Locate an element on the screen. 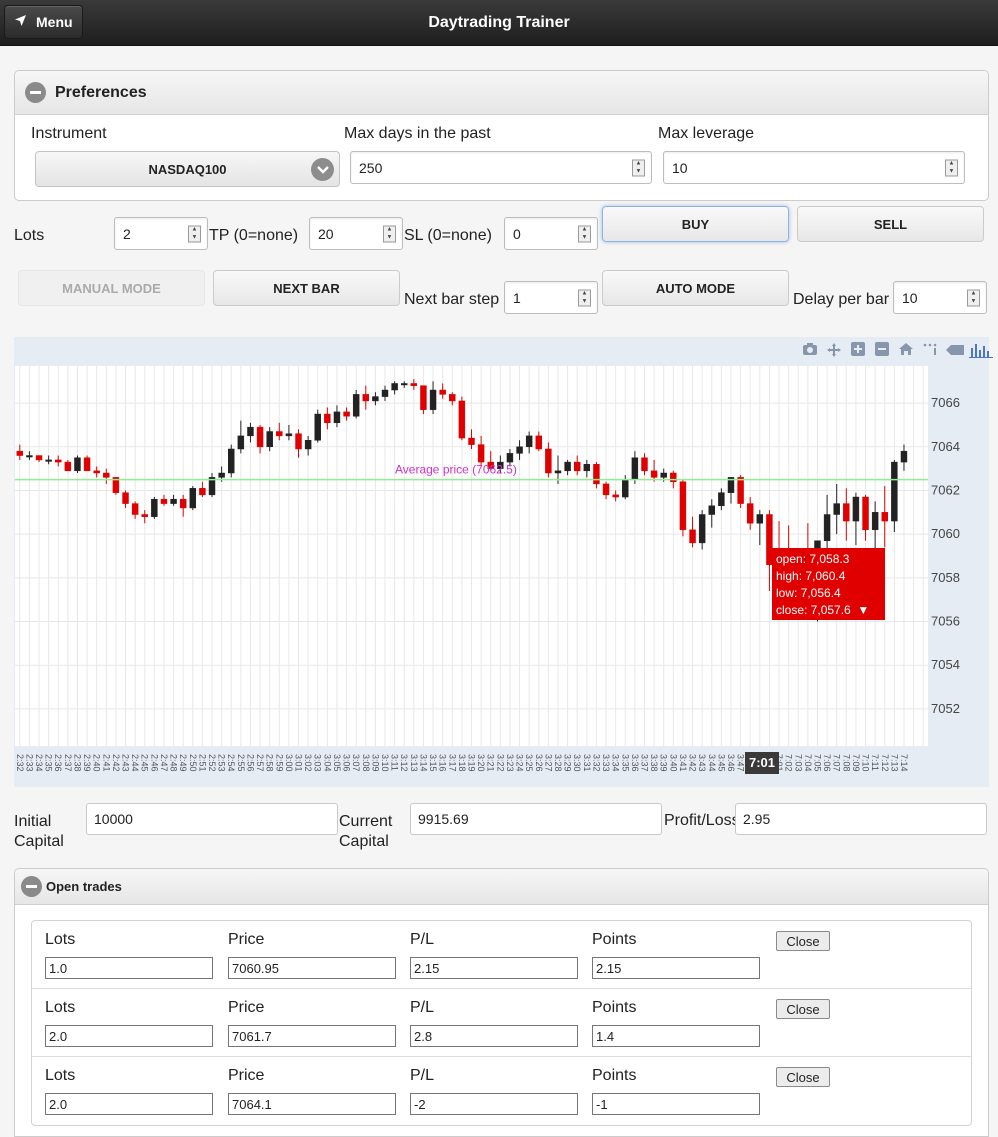 The width and height of the screenshot is (998, 1137). instrument-select: NASDAQ100 is located at coordinates (187, 169).